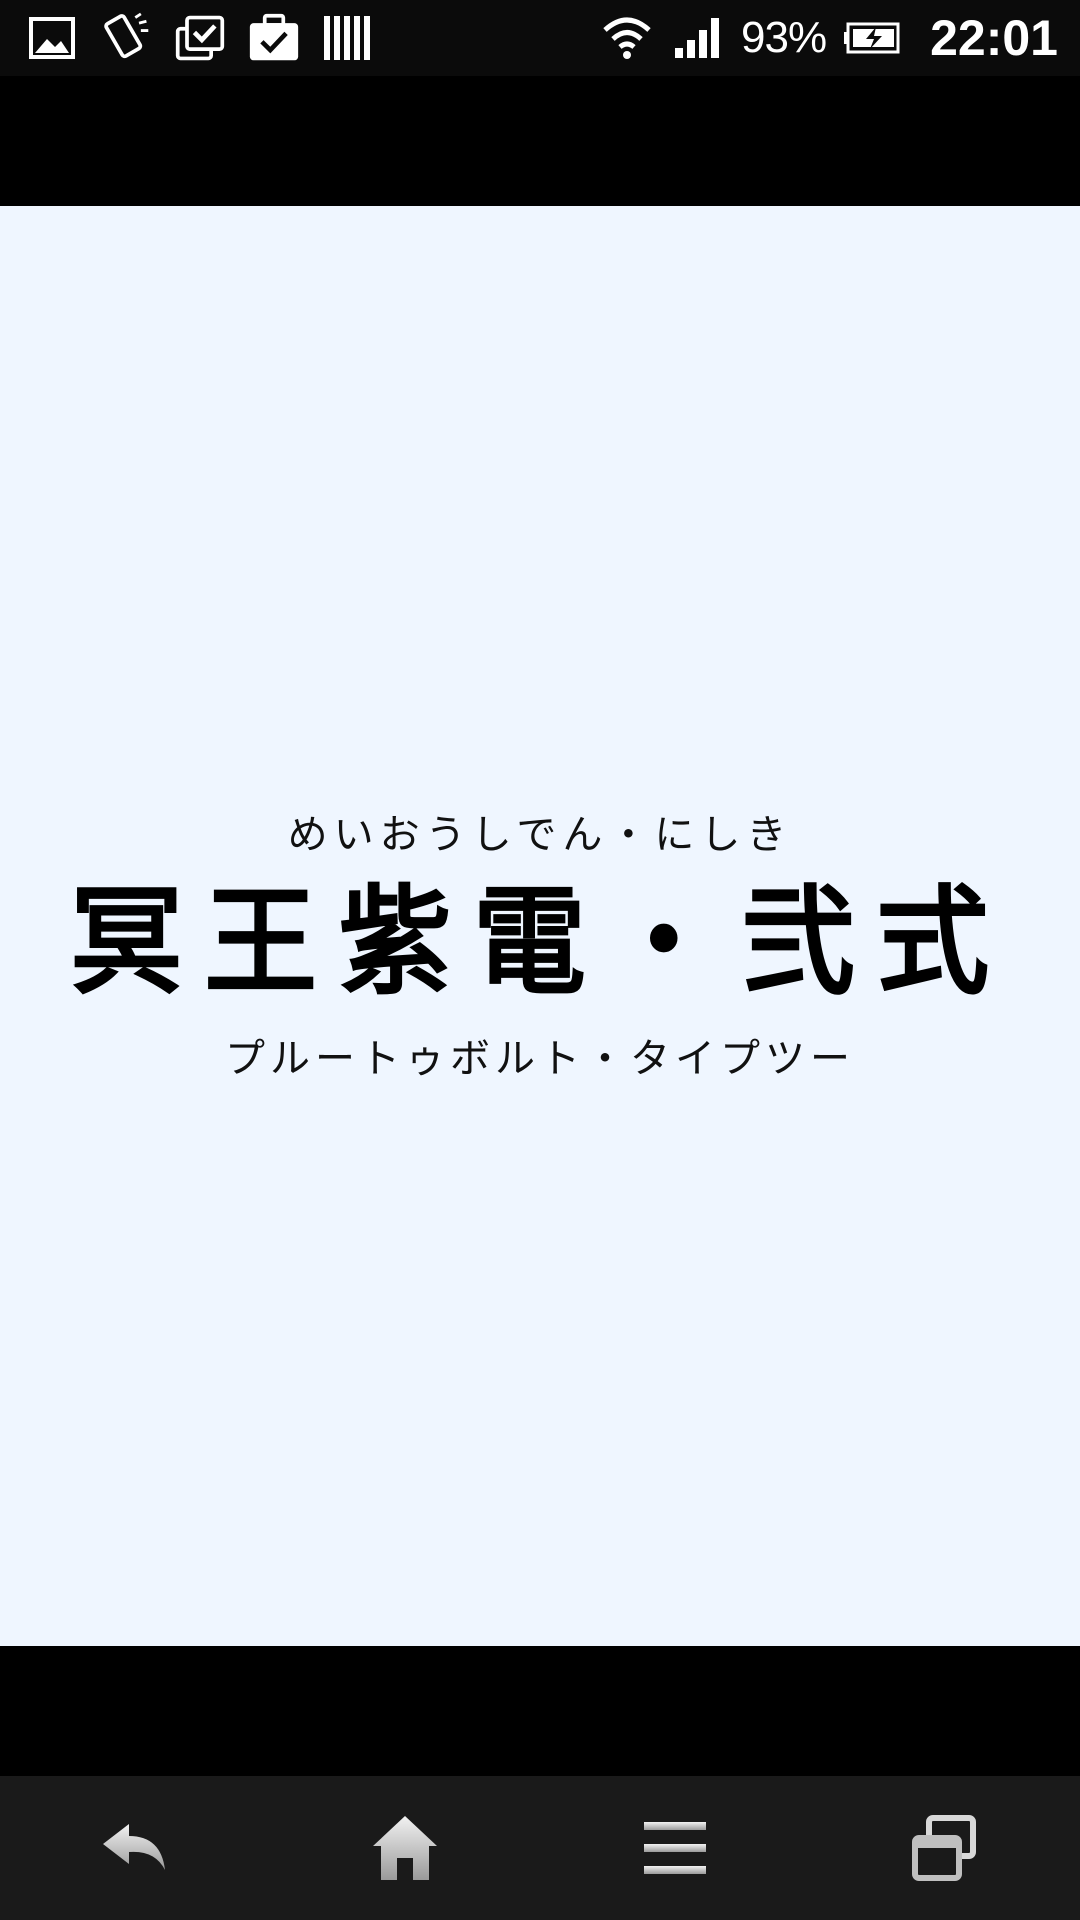 Image resolution: width=1080 pixels, height=1920 pixels. I want to click on bottom-letterbox, so click(540, 1711).